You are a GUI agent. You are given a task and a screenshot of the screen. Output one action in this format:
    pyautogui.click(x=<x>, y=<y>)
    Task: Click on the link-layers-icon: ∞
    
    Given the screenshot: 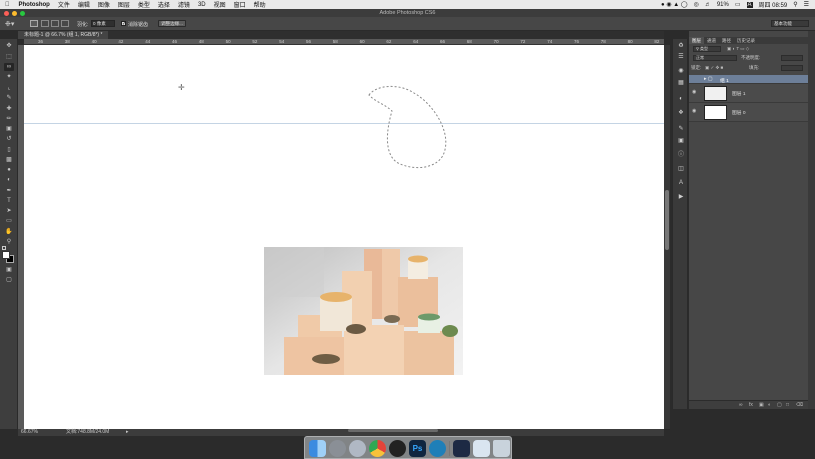 What is the action you would take?
    pyautogui.click(x=741, y=405)
    